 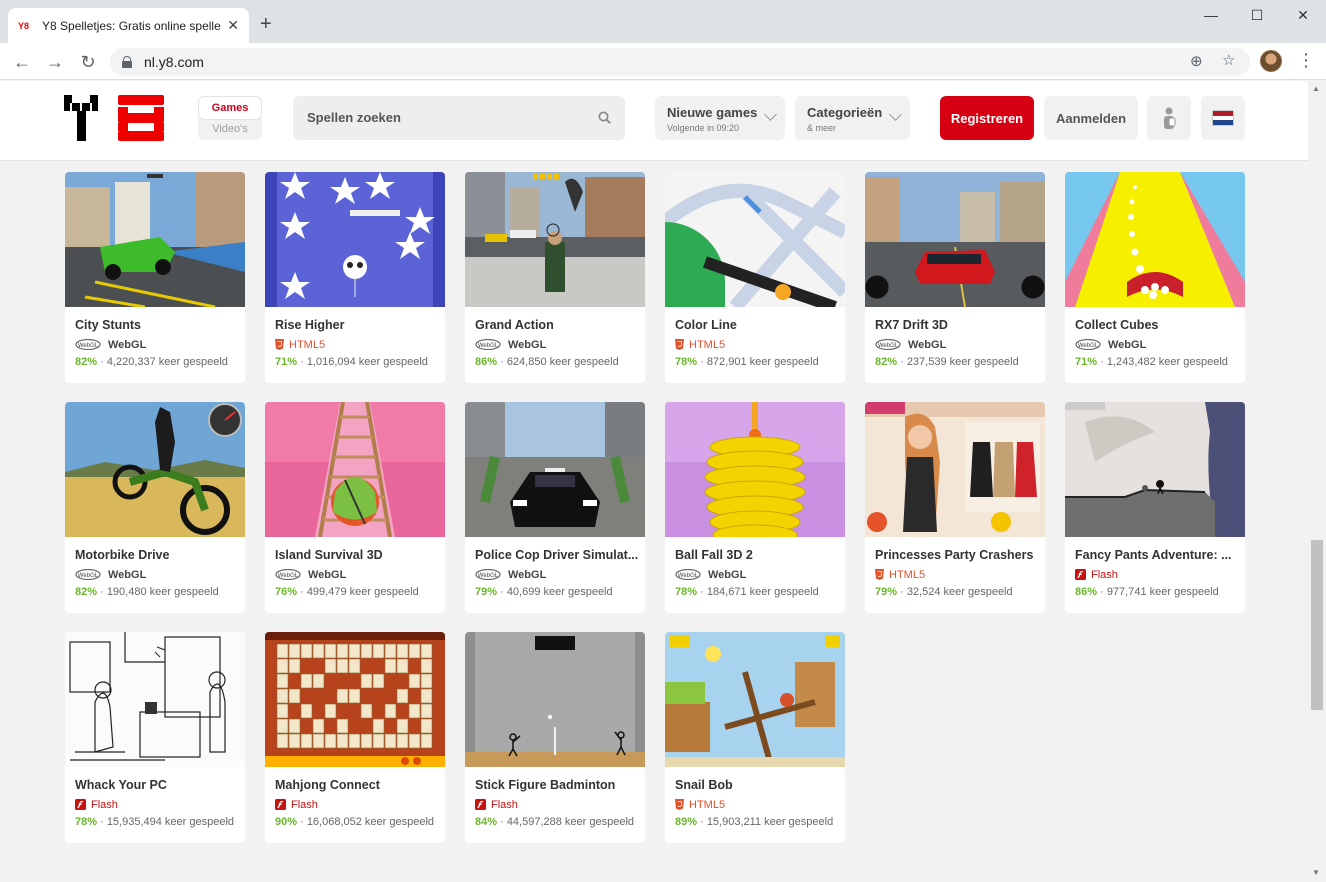 I want to click on game-title: Princesses Party Crashers, so click(x=957, y=555).